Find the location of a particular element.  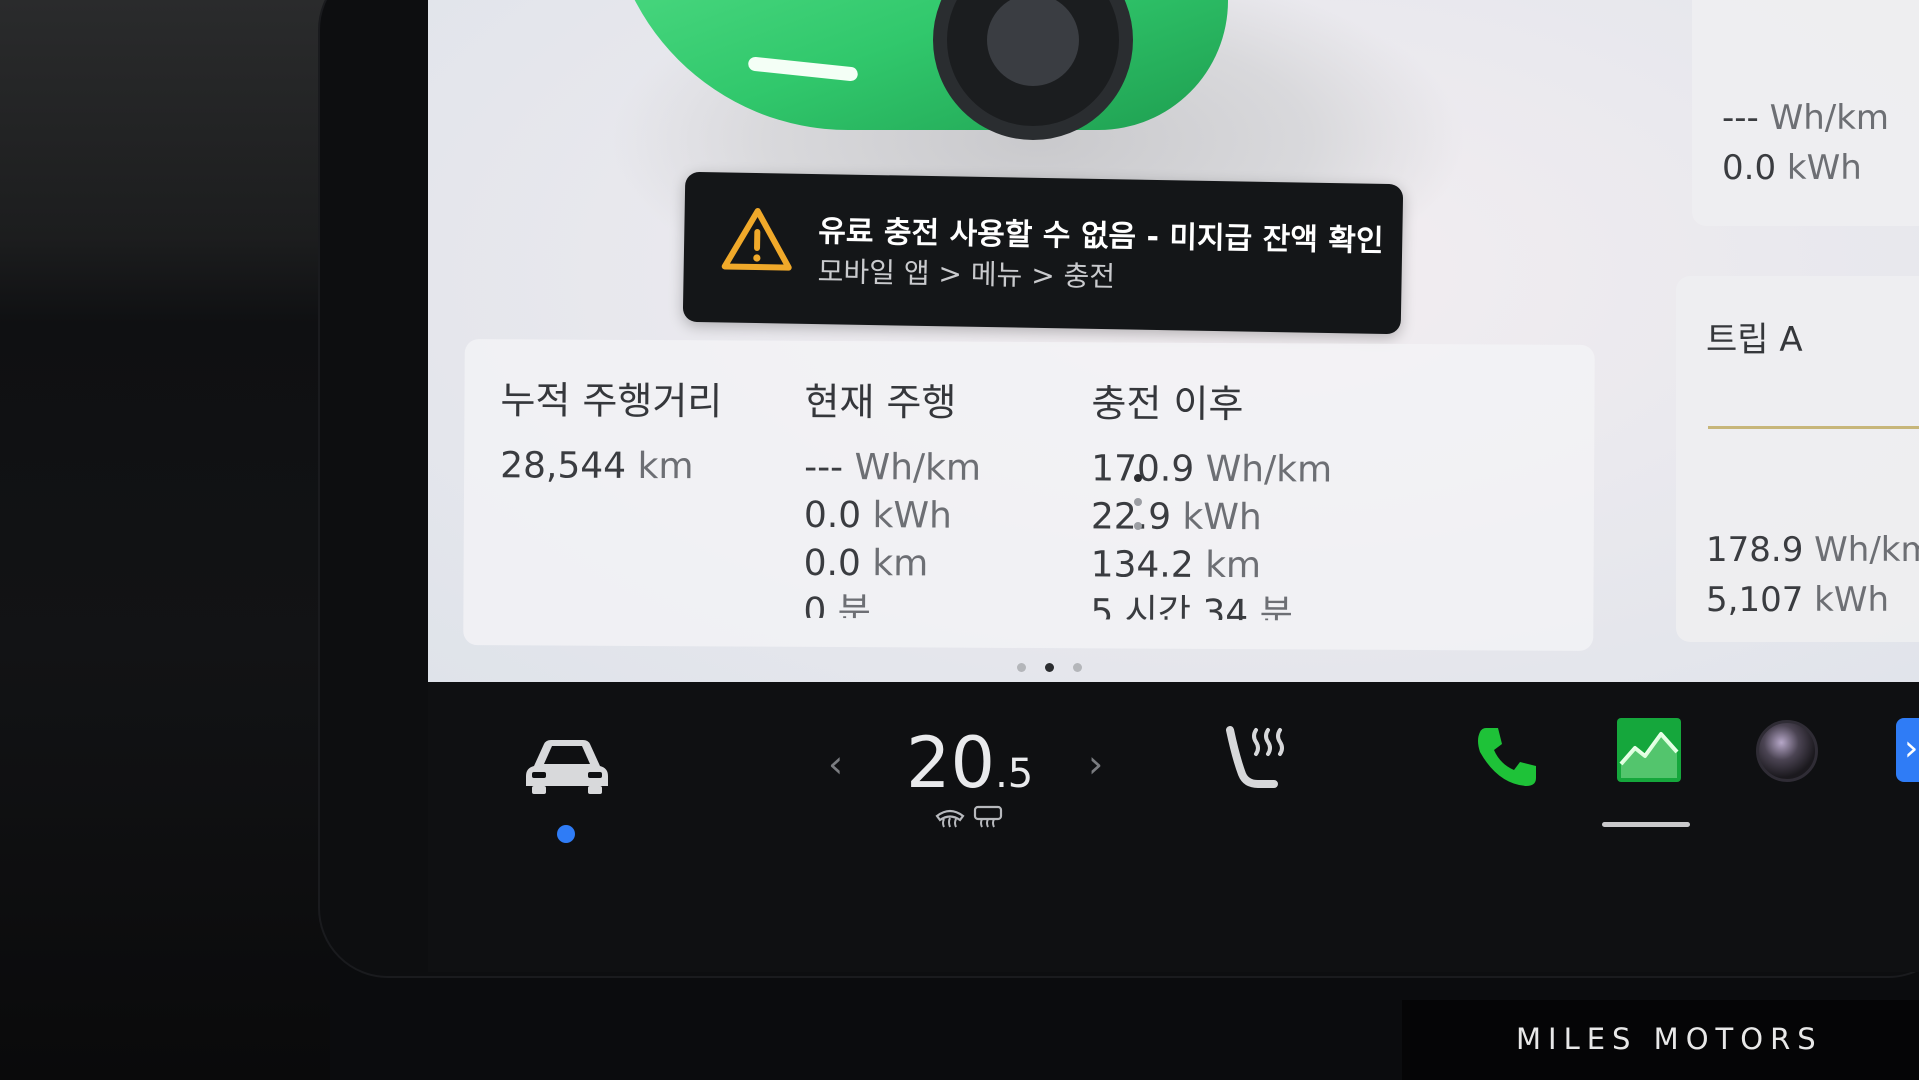

right-card-energy: 0.0 kWh is located at coordinates (1792, 168).